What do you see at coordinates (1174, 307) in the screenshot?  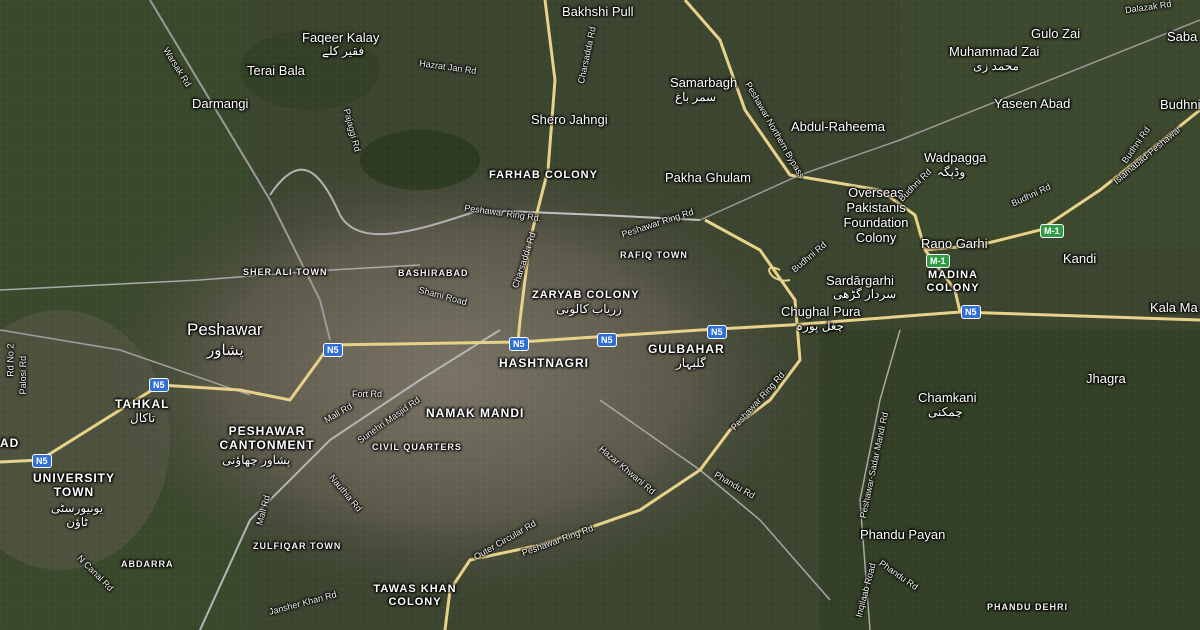 I see `place-kala-mandi: Kala Ma` at bounding box center [1174, 307].